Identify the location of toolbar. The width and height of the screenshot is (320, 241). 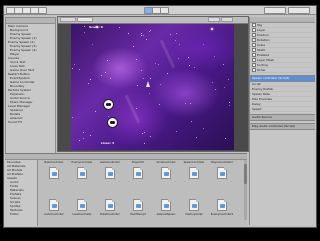
(160, 10).